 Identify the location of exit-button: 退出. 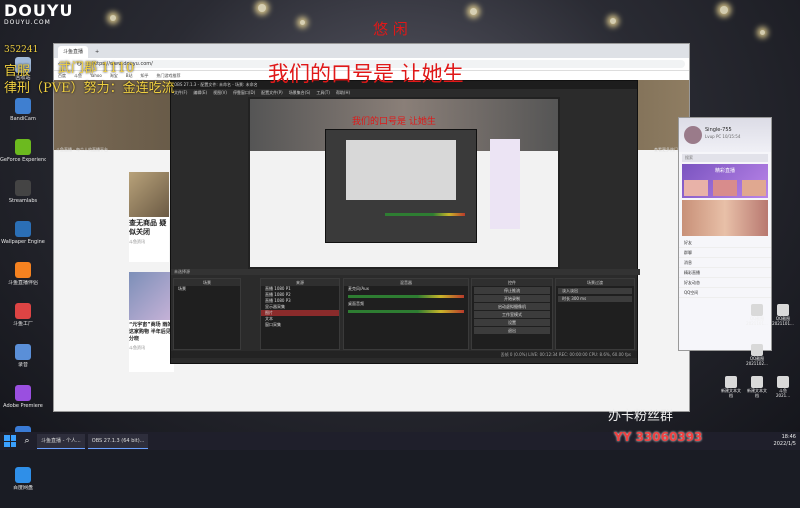
(512, 330).